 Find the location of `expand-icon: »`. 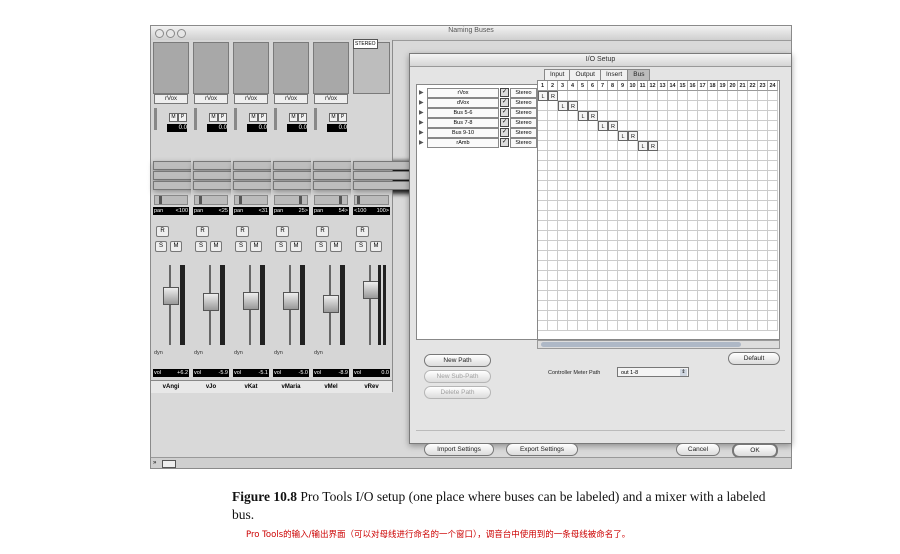

expand-icon: » is located at coordinates (154, 463).